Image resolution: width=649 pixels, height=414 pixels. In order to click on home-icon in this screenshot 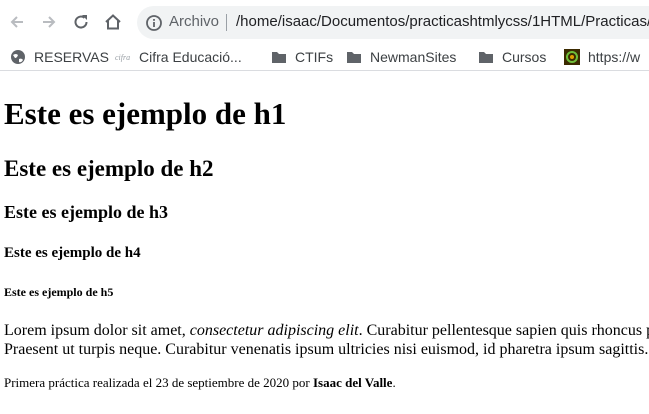, I will do `click(113, 22)`.